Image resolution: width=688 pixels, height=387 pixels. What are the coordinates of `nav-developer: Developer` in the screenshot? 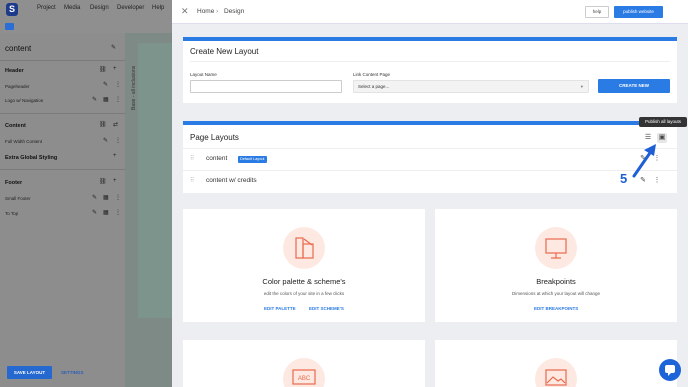 It's located at (130, 8).